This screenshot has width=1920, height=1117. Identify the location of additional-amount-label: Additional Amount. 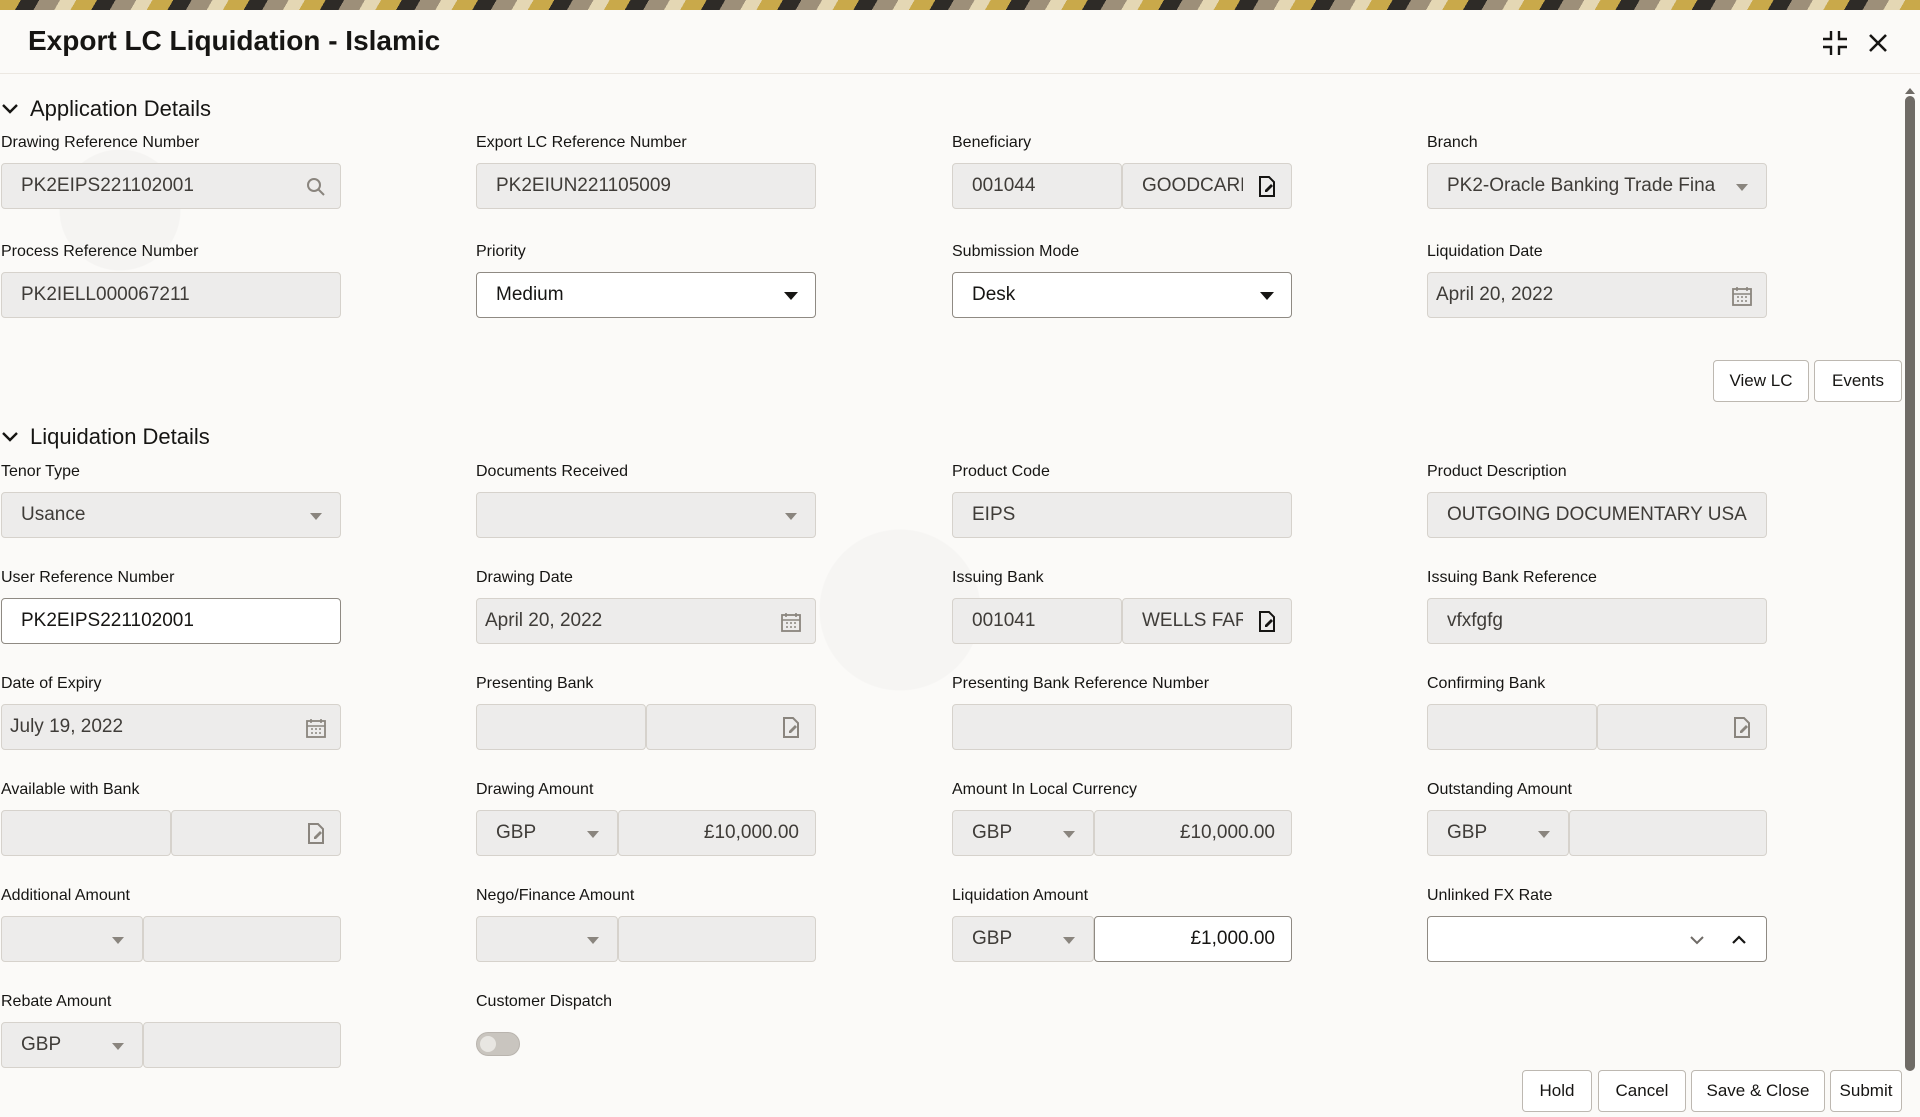
(65, 895).